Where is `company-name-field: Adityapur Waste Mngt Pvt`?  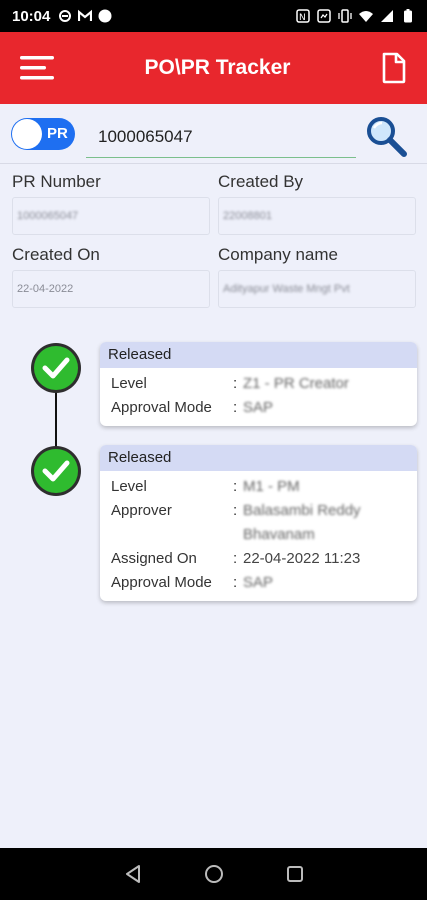
company-name-field: Adityapur Waste Mngt Pvt is located at coordinates (317, 289).